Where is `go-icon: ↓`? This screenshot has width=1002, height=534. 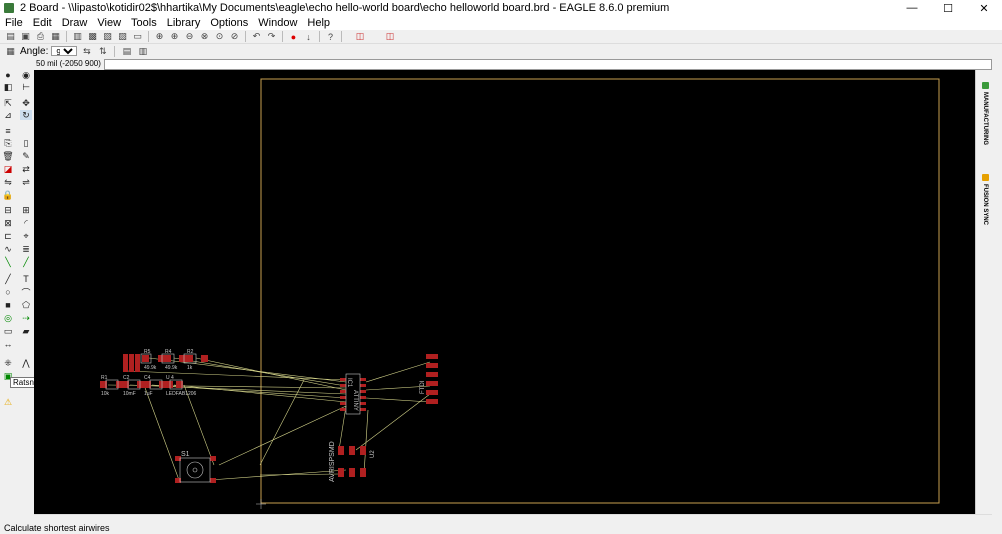
go-icon: ↓ is located at coordinates (308, 36).